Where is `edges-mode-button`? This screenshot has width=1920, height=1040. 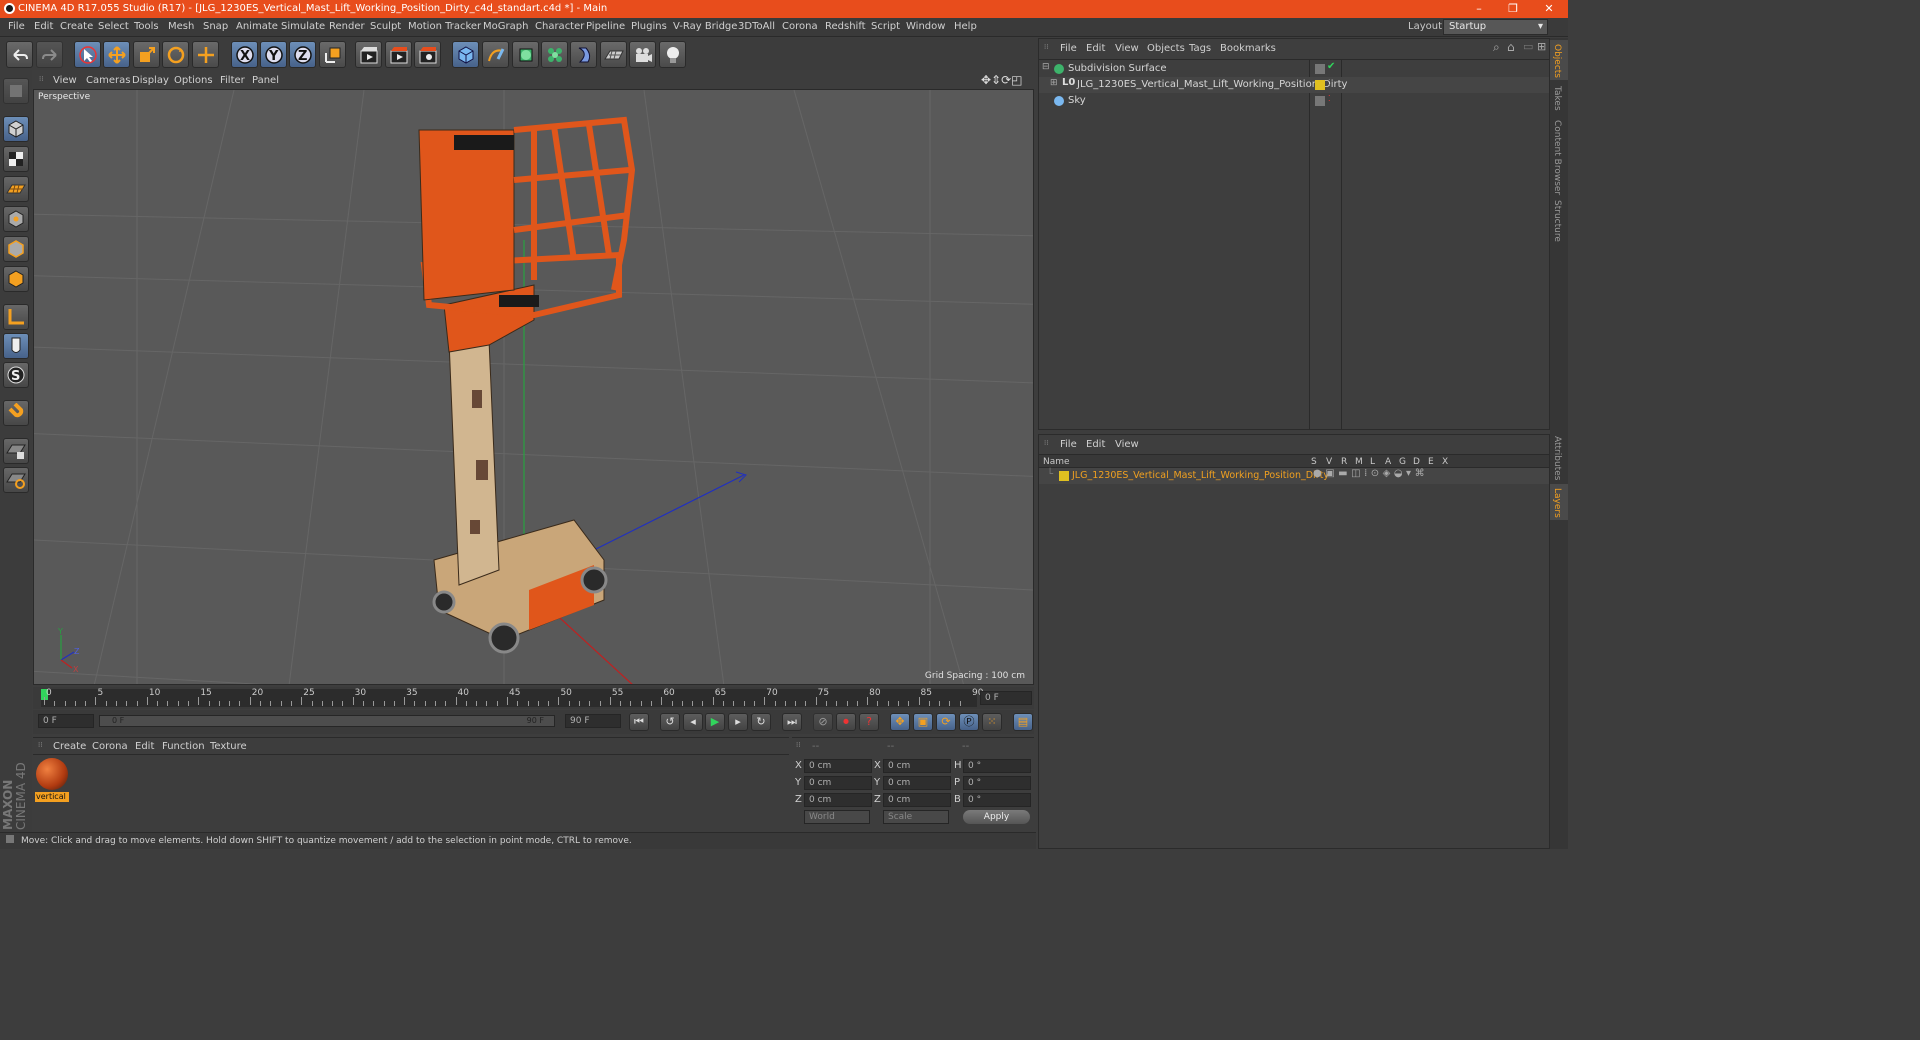 edges-mode-button is located at coordinates (16, 249).